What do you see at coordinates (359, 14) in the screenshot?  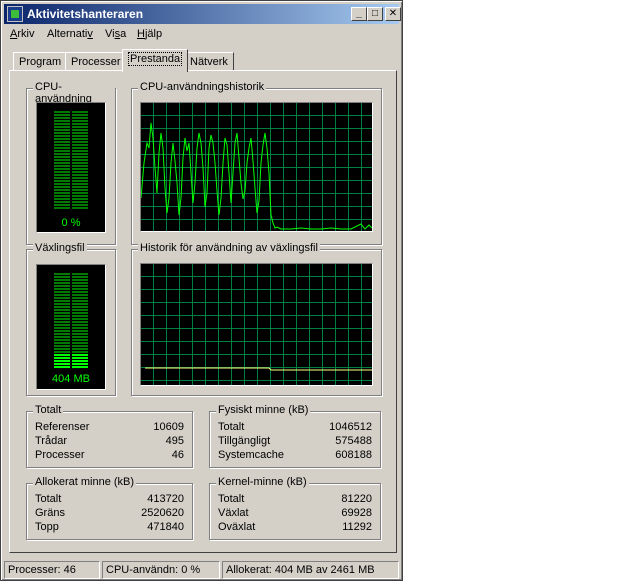 I see `minimize-button: _` at bounding box center [359, 14].